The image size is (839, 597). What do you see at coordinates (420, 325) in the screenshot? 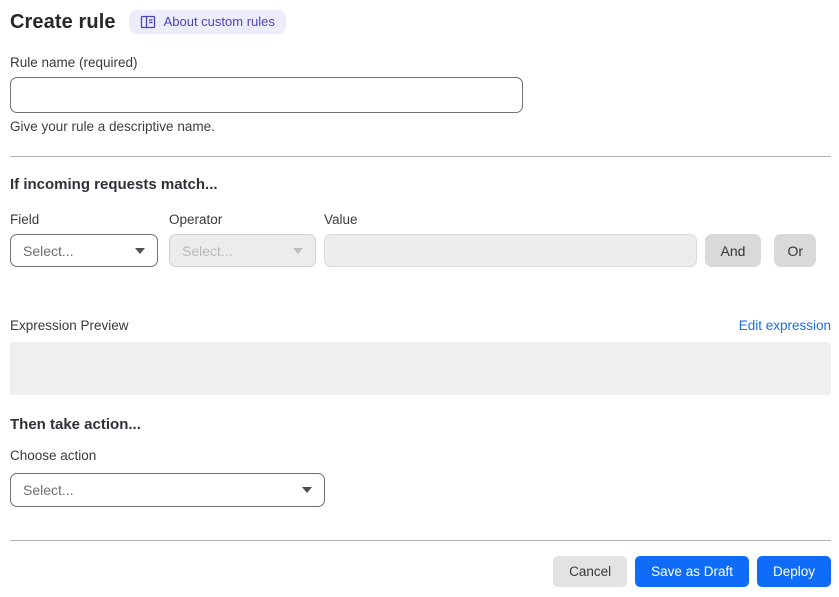
I see `expression-preview-header: Expression Preview Edit expression` at bounding box center [420, 325].